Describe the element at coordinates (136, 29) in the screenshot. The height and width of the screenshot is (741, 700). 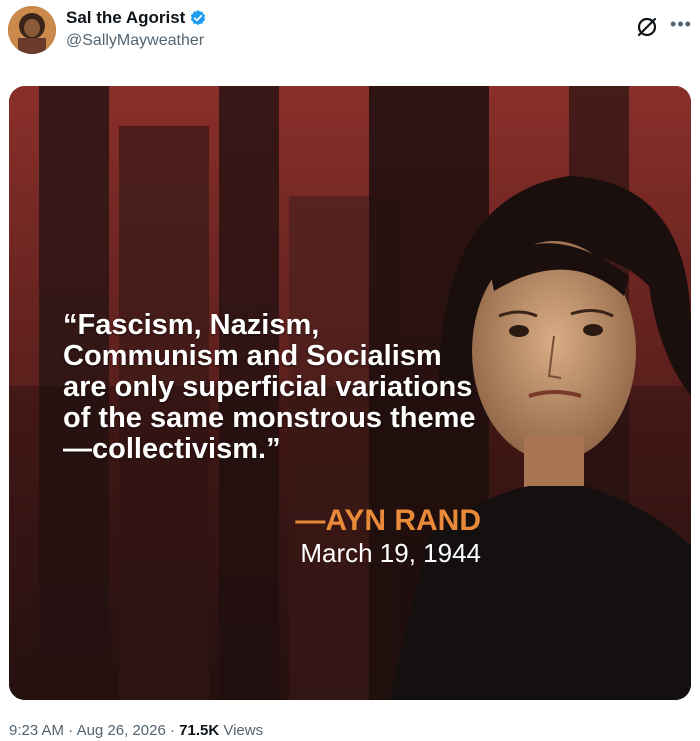
I see `author-info: Sal the Agorist @SallyMayweather` at that location.